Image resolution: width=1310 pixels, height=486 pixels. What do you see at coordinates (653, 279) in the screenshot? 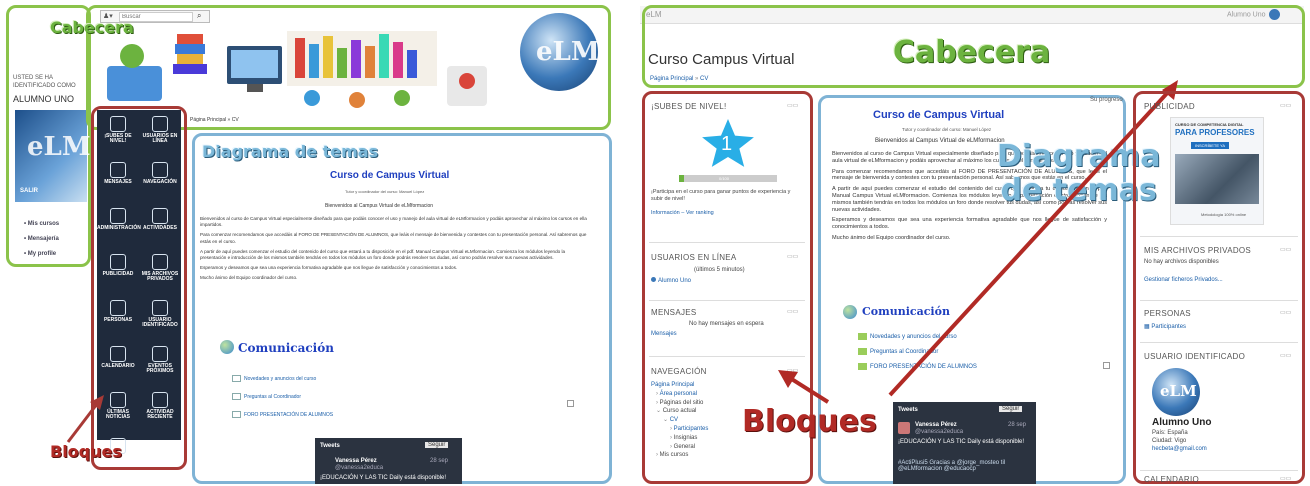
I see `online-dot-icon` at bounding box center [653, 279].